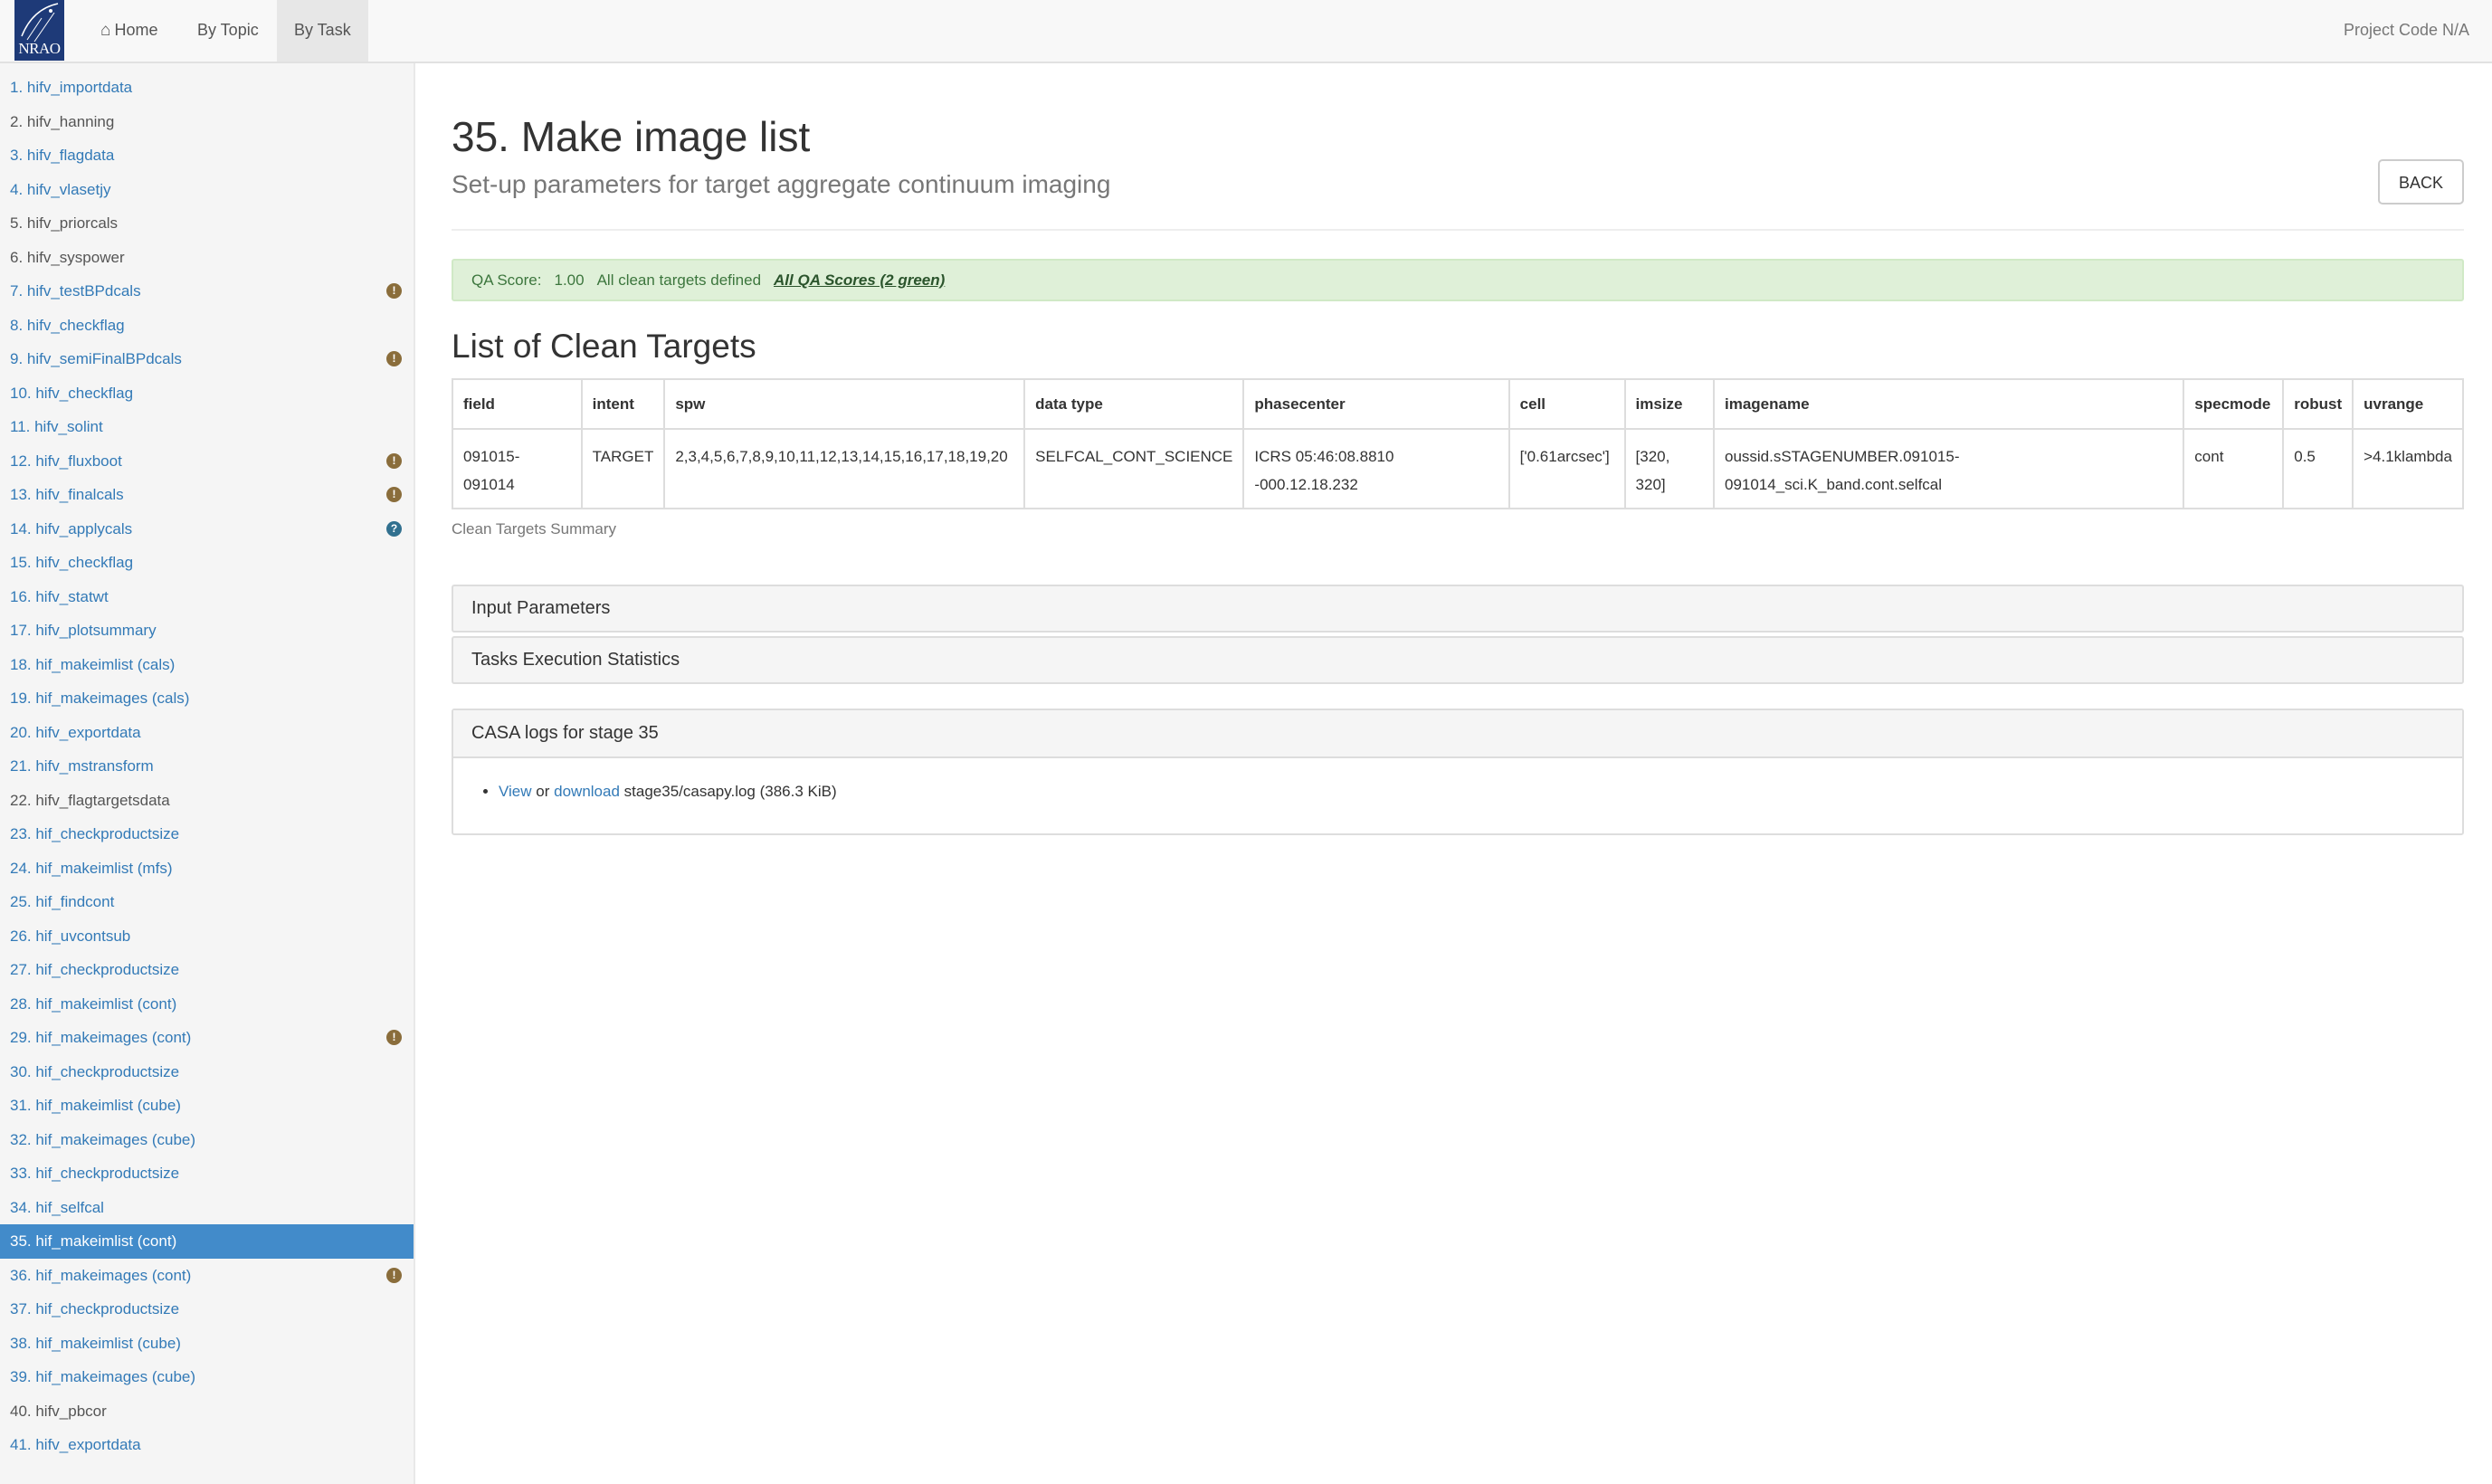 Image resolution: width=2492 pixels, height=1484 pixels. Describe the element at coordinates (63, 901) in the screenshot. I see `sidebar-item-label: 25. hif_findcont` at that location.